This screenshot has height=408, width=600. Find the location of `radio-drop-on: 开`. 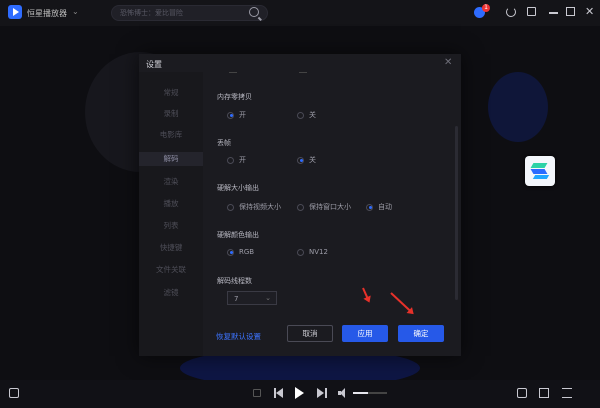

radio-drop-on: 开 is located at coordinates (236, 160).